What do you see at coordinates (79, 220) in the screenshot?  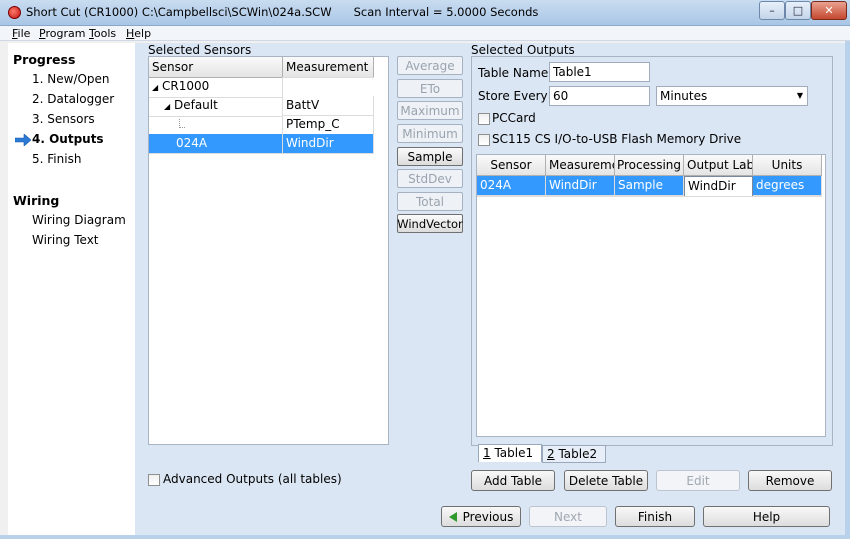 I see `wiring-diagram-link: Wiring Diagram` at bounding box center [79, 220].